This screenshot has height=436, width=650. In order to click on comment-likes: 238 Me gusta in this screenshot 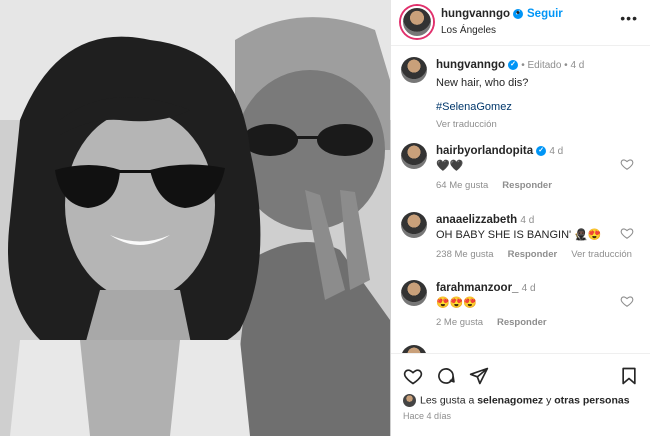, I will do `click(465, 254)`.